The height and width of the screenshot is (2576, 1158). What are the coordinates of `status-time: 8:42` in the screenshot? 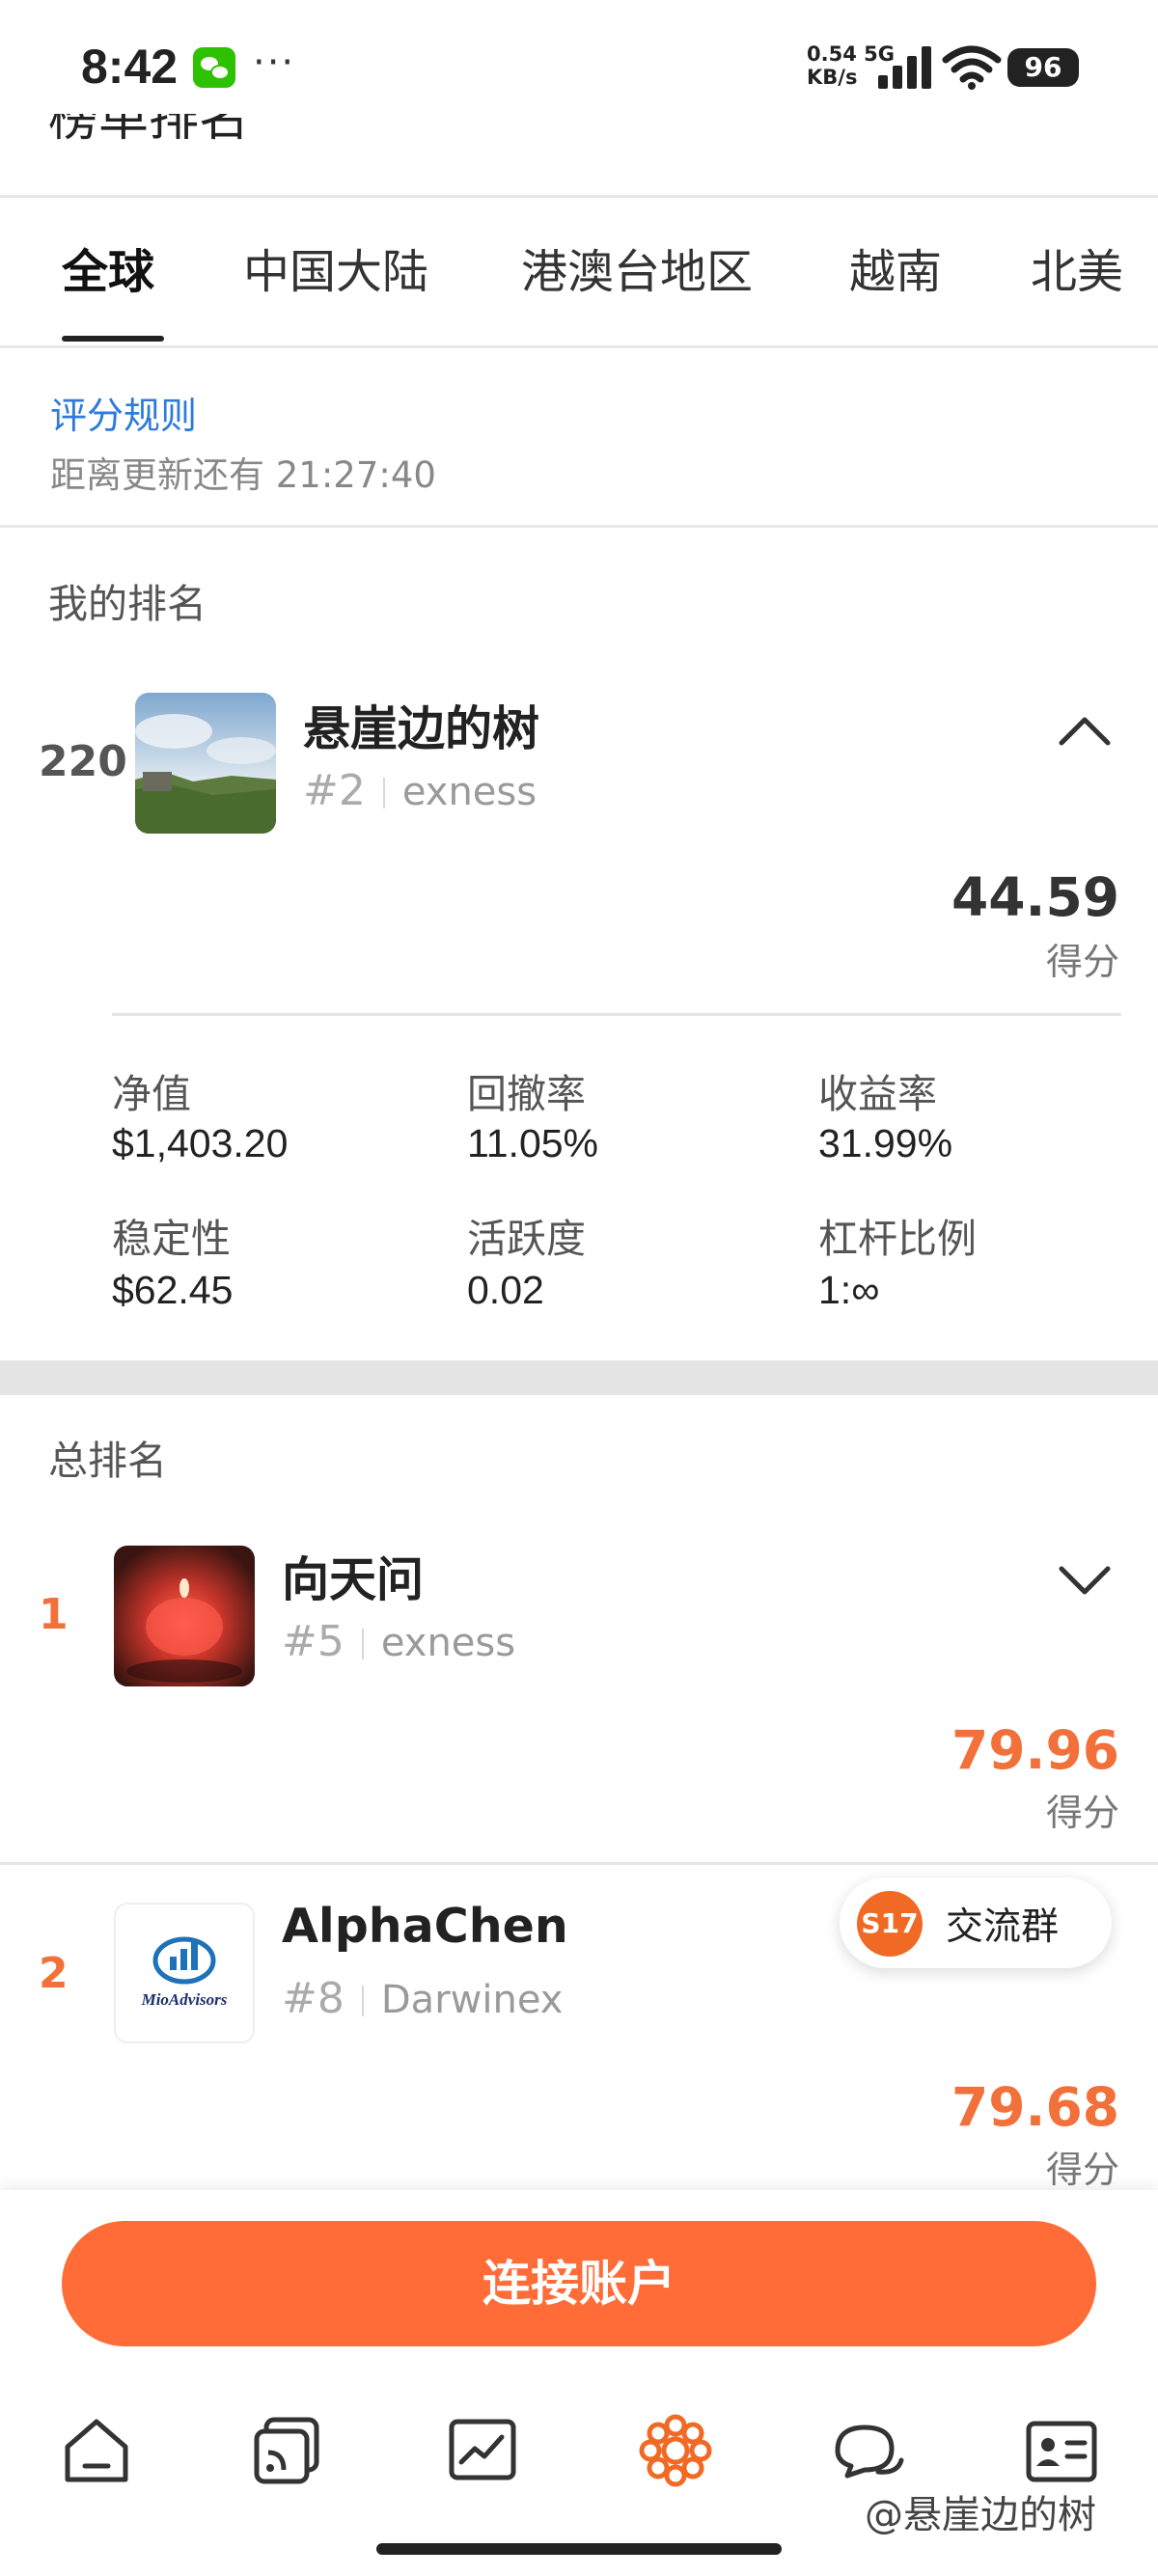 It's located at (130, 67).